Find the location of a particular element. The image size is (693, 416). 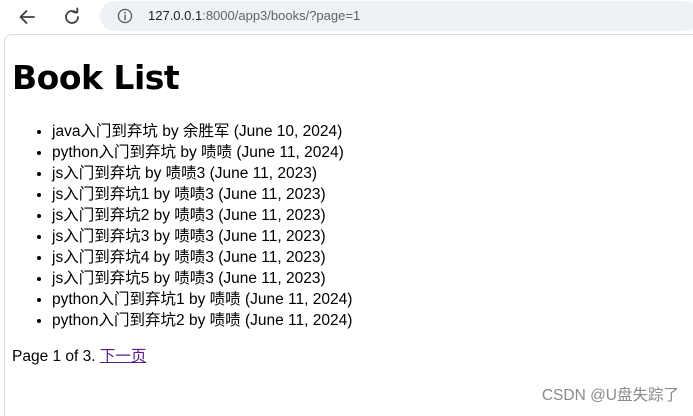

url-text: 127.0.0.1:8000/app3/books/?page=1 is located at coordinates (254, 16).